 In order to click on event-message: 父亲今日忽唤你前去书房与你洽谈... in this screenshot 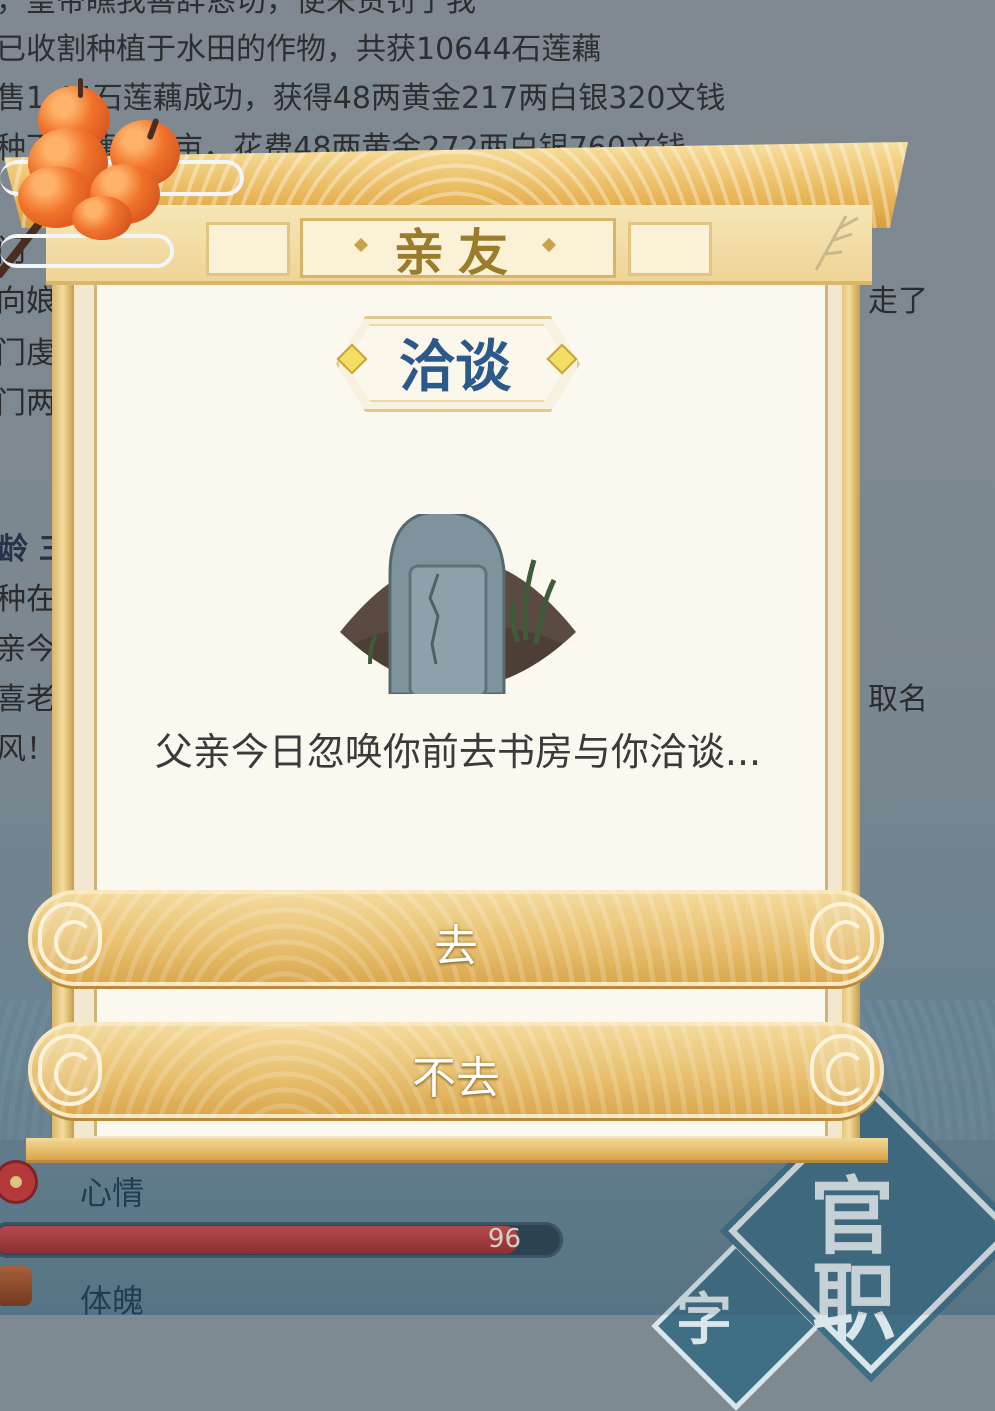, I will do `click(458, 752)`.